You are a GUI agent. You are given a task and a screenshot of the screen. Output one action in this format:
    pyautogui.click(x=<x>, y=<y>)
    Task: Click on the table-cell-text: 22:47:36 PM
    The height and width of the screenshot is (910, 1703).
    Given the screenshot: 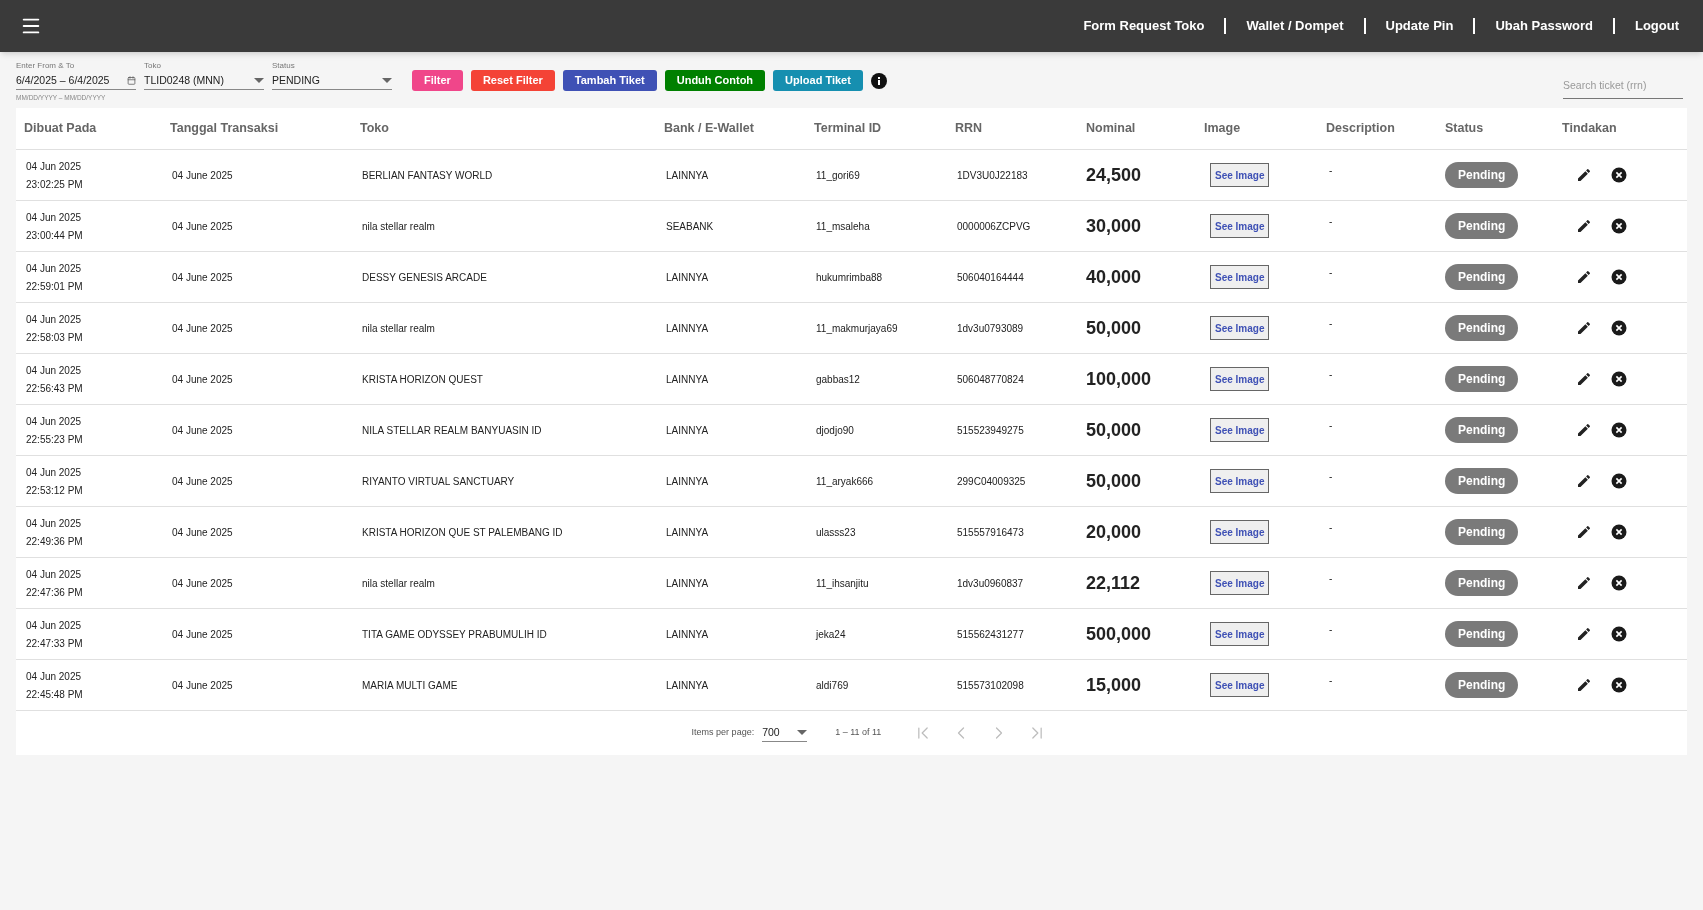 What is the action you would take?
    pyautogui.click(x=55, y=592)
    